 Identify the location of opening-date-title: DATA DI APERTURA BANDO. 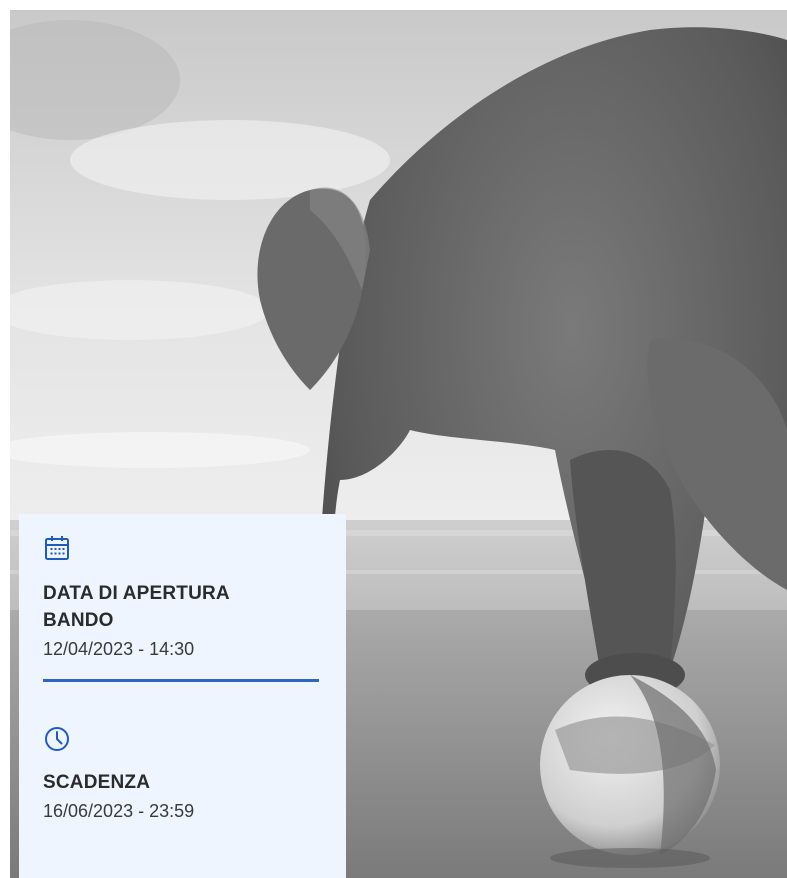
(181, 607).